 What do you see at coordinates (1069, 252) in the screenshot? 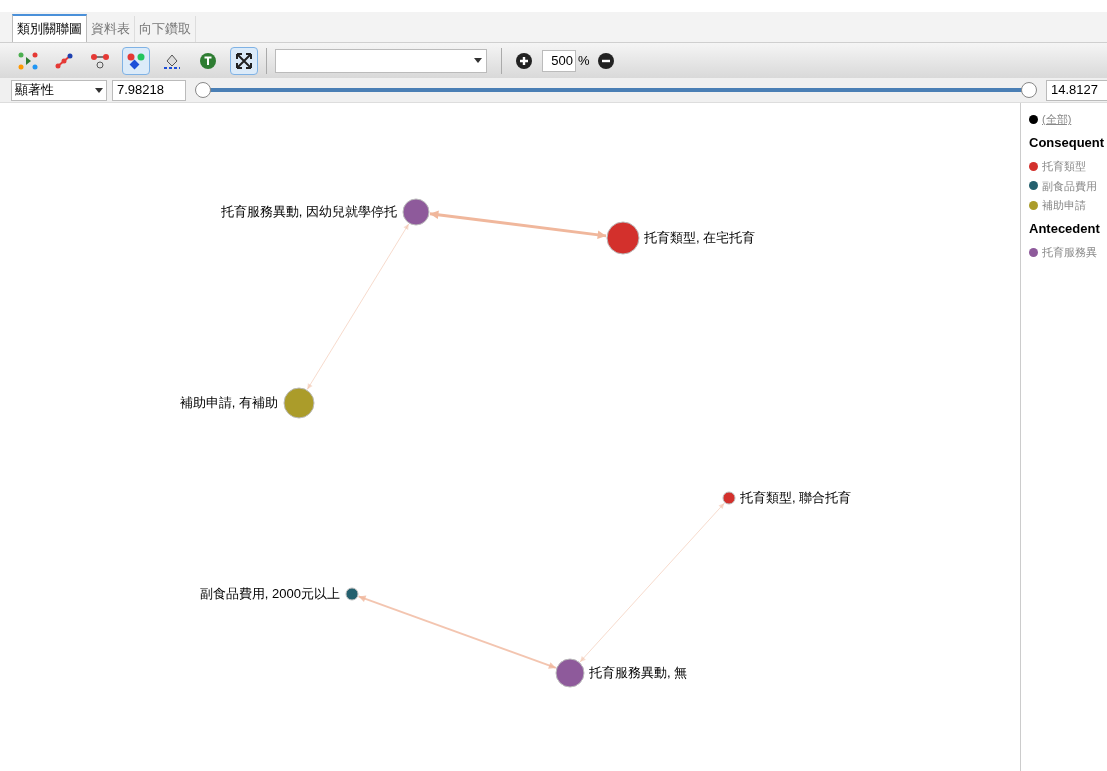
I see `legend-item: 托育服務異` at bounding box center [1069, 252].